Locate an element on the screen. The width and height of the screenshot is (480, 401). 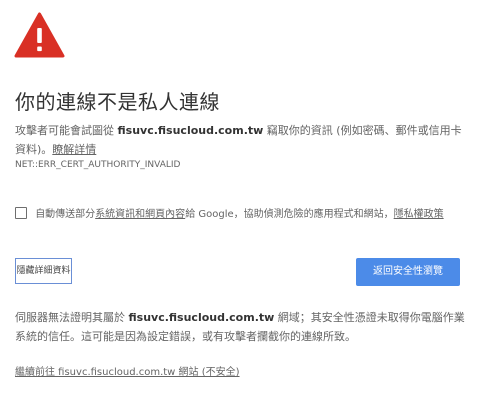
error-code: NET::ERR_CERT_AUTHORITY_INVALID is located at coordinates (98, 165).